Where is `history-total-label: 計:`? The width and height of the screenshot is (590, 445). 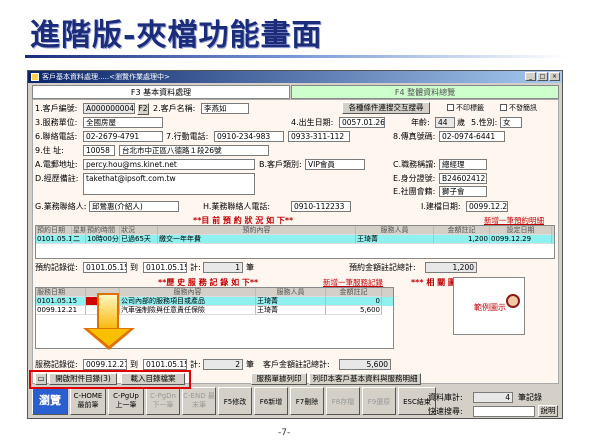 history-total-label: 計: is located at coordinates (195, 364).